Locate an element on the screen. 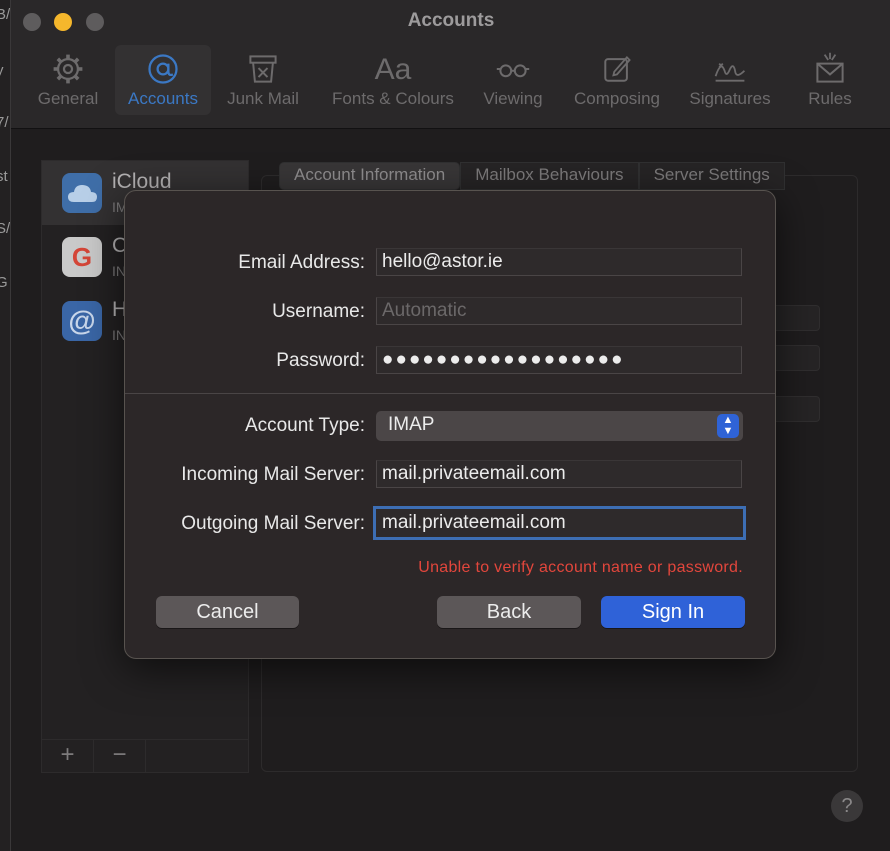 The width and height of the screenshot is (890, 851). username-field is located at coordinates (559, 311).